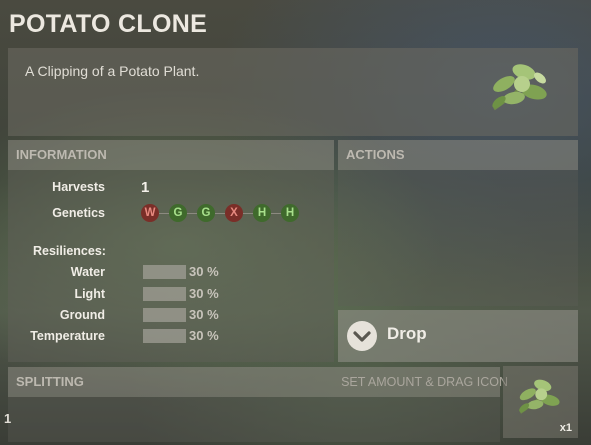 The image size is (591, 445). Describe the element at coordinates (108, 24) in the screenshot. I see `item-title: POTATO CLONE` at that location.